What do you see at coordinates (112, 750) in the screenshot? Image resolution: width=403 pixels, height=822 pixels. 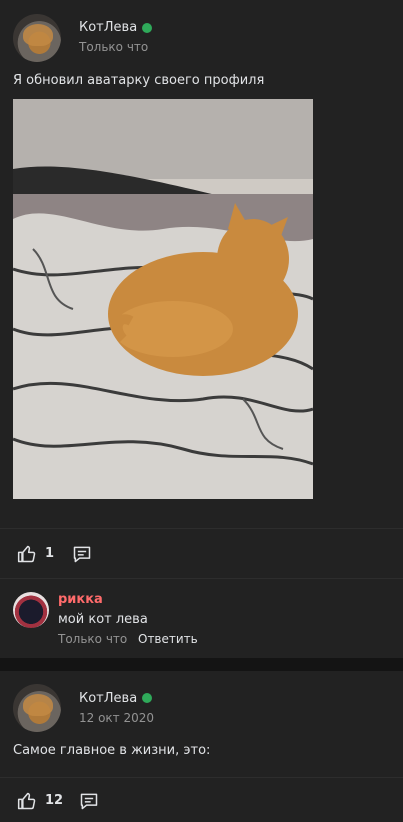 I see `post-text: Самое главное в жизни, это:` at bounding box center [112, 750].